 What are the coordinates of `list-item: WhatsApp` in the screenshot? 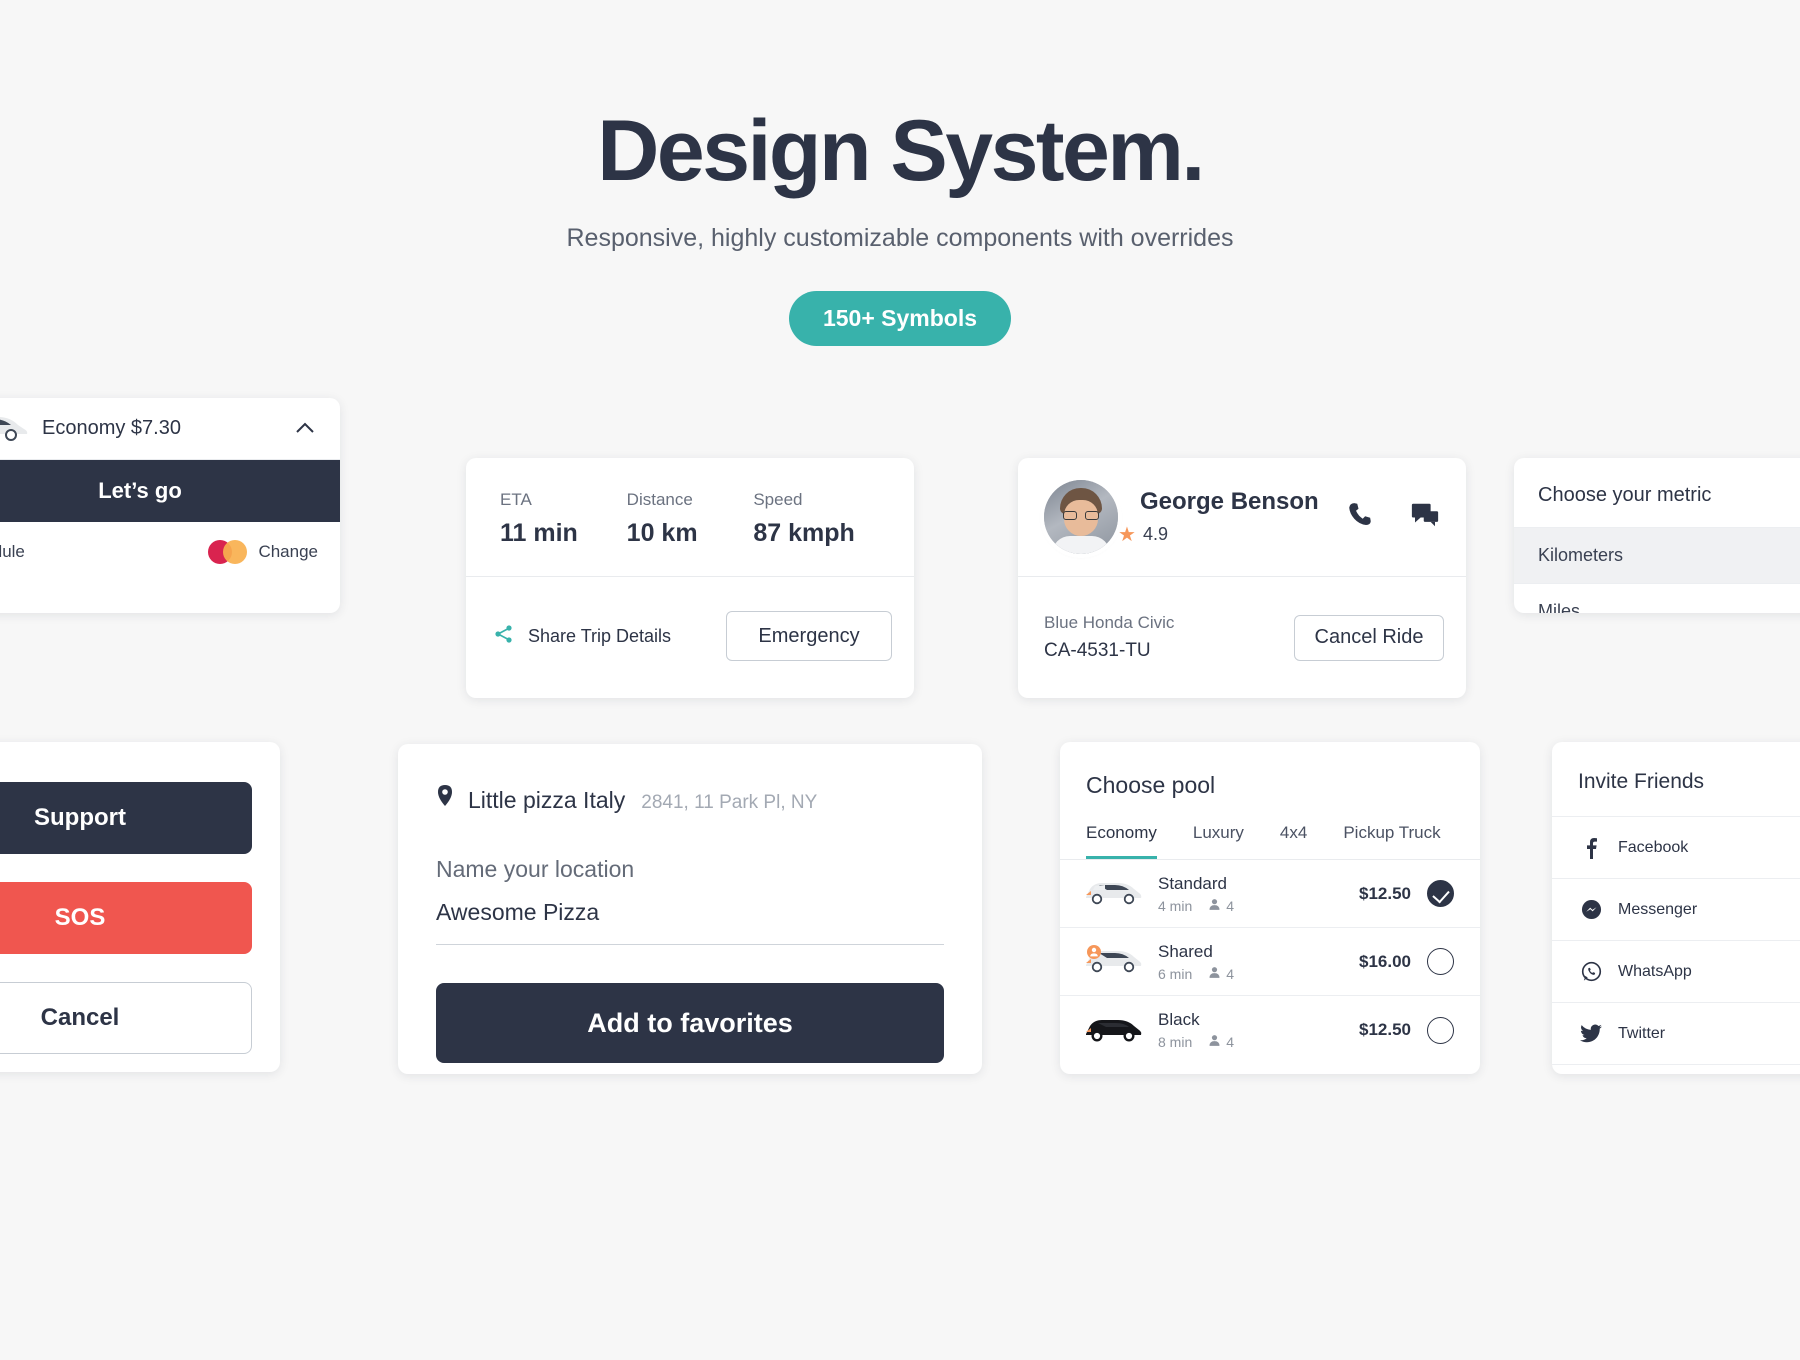 It's located at (1676, 971).